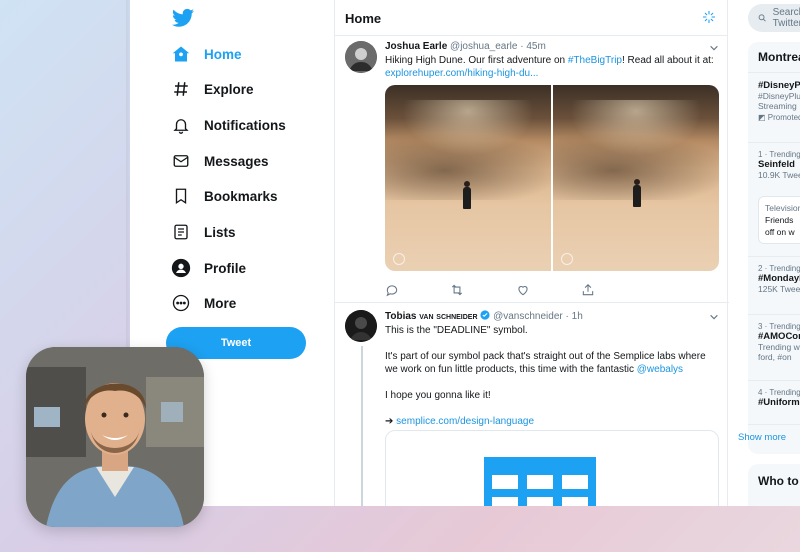 This screenshot has height=552, width=800. Describe the element at coordinates (779, 402) in the screenshot. I see `trend-name: #Uniform11` at that location.